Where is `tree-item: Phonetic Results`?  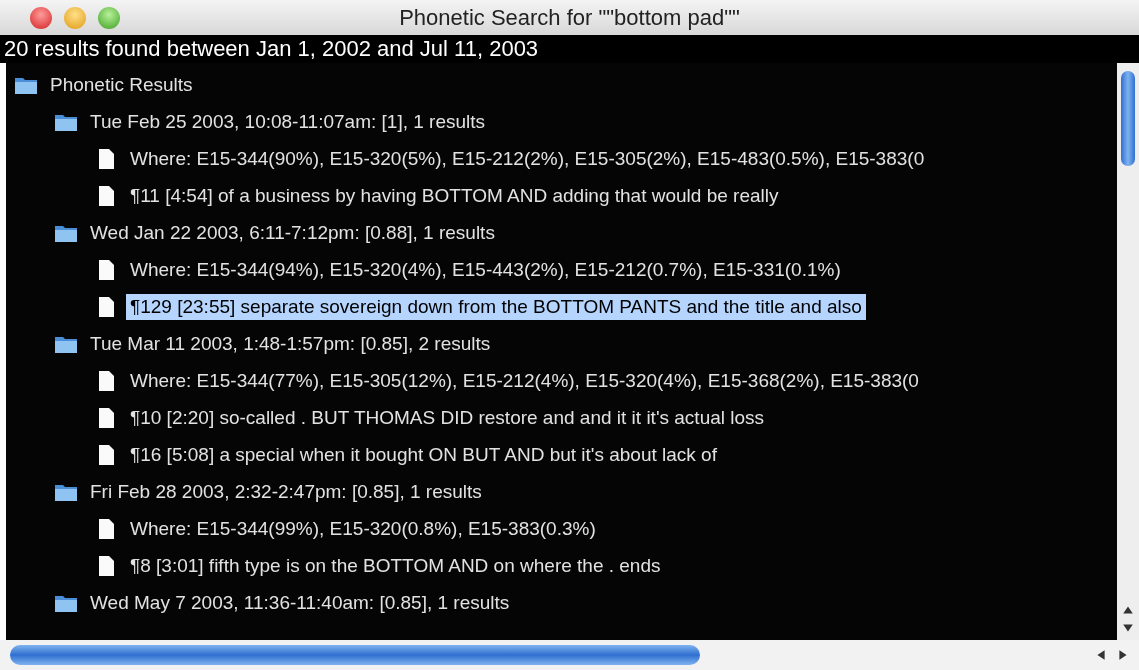 tree-item: Phonetic Results is located at coordinates (121, 84).